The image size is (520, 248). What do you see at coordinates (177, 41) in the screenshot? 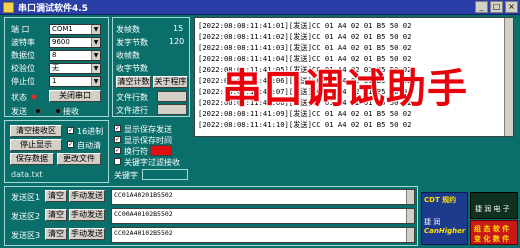
I see `sent-bytes-value: 120` at bounding box center [177, 41].